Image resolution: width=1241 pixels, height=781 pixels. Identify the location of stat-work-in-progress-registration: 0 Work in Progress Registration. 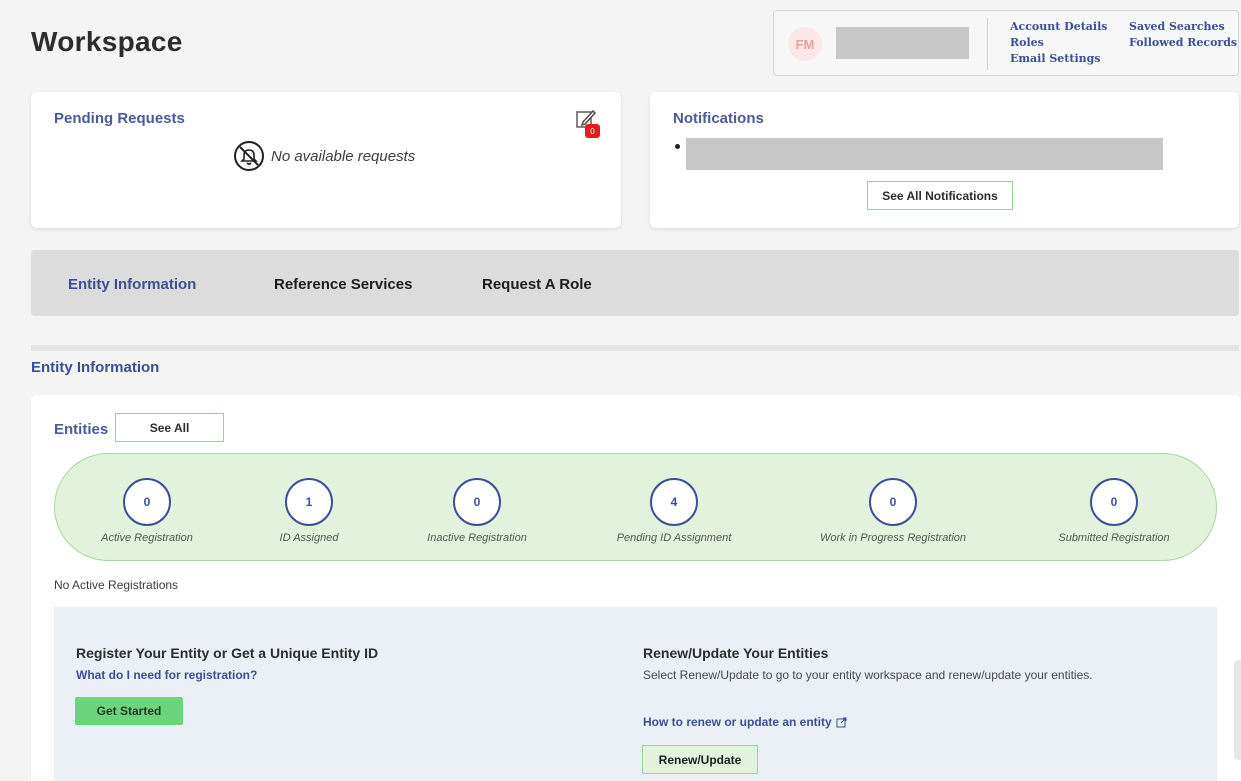
(893, 511).